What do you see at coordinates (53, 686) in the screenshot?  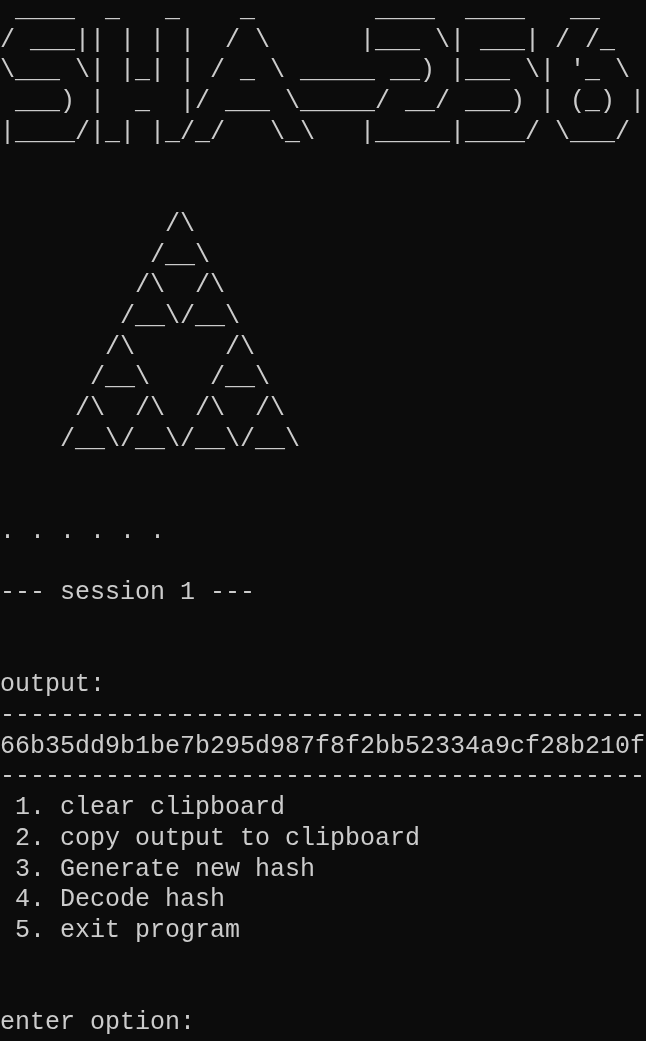 I see `output-label: output:` at bounding box center [53, 686].